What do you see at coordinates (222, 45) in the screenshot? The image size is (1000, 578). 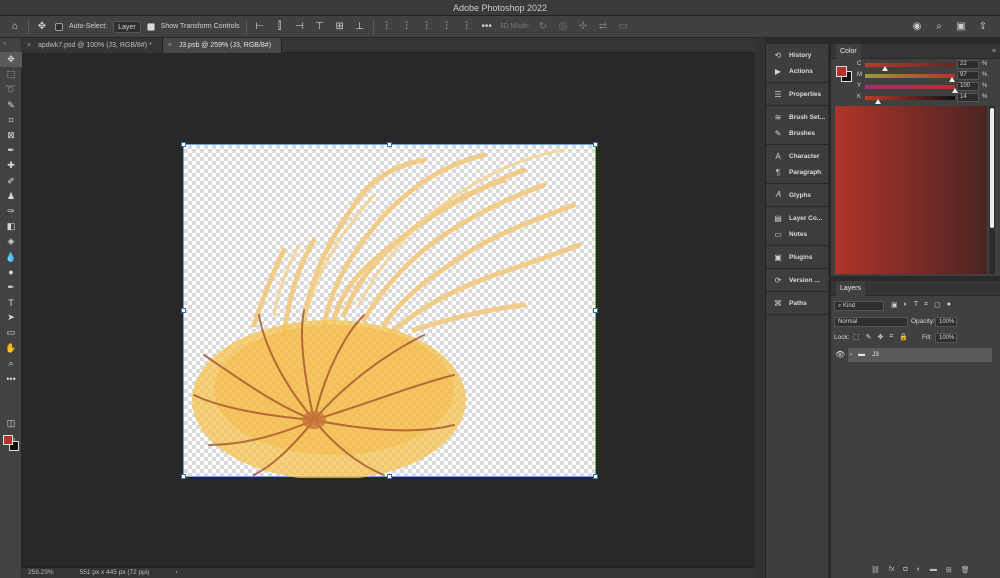 I see `tab-j3: × J3.psb @ 259% (J3, RGB/8#)` at bounding box center [222, 45].